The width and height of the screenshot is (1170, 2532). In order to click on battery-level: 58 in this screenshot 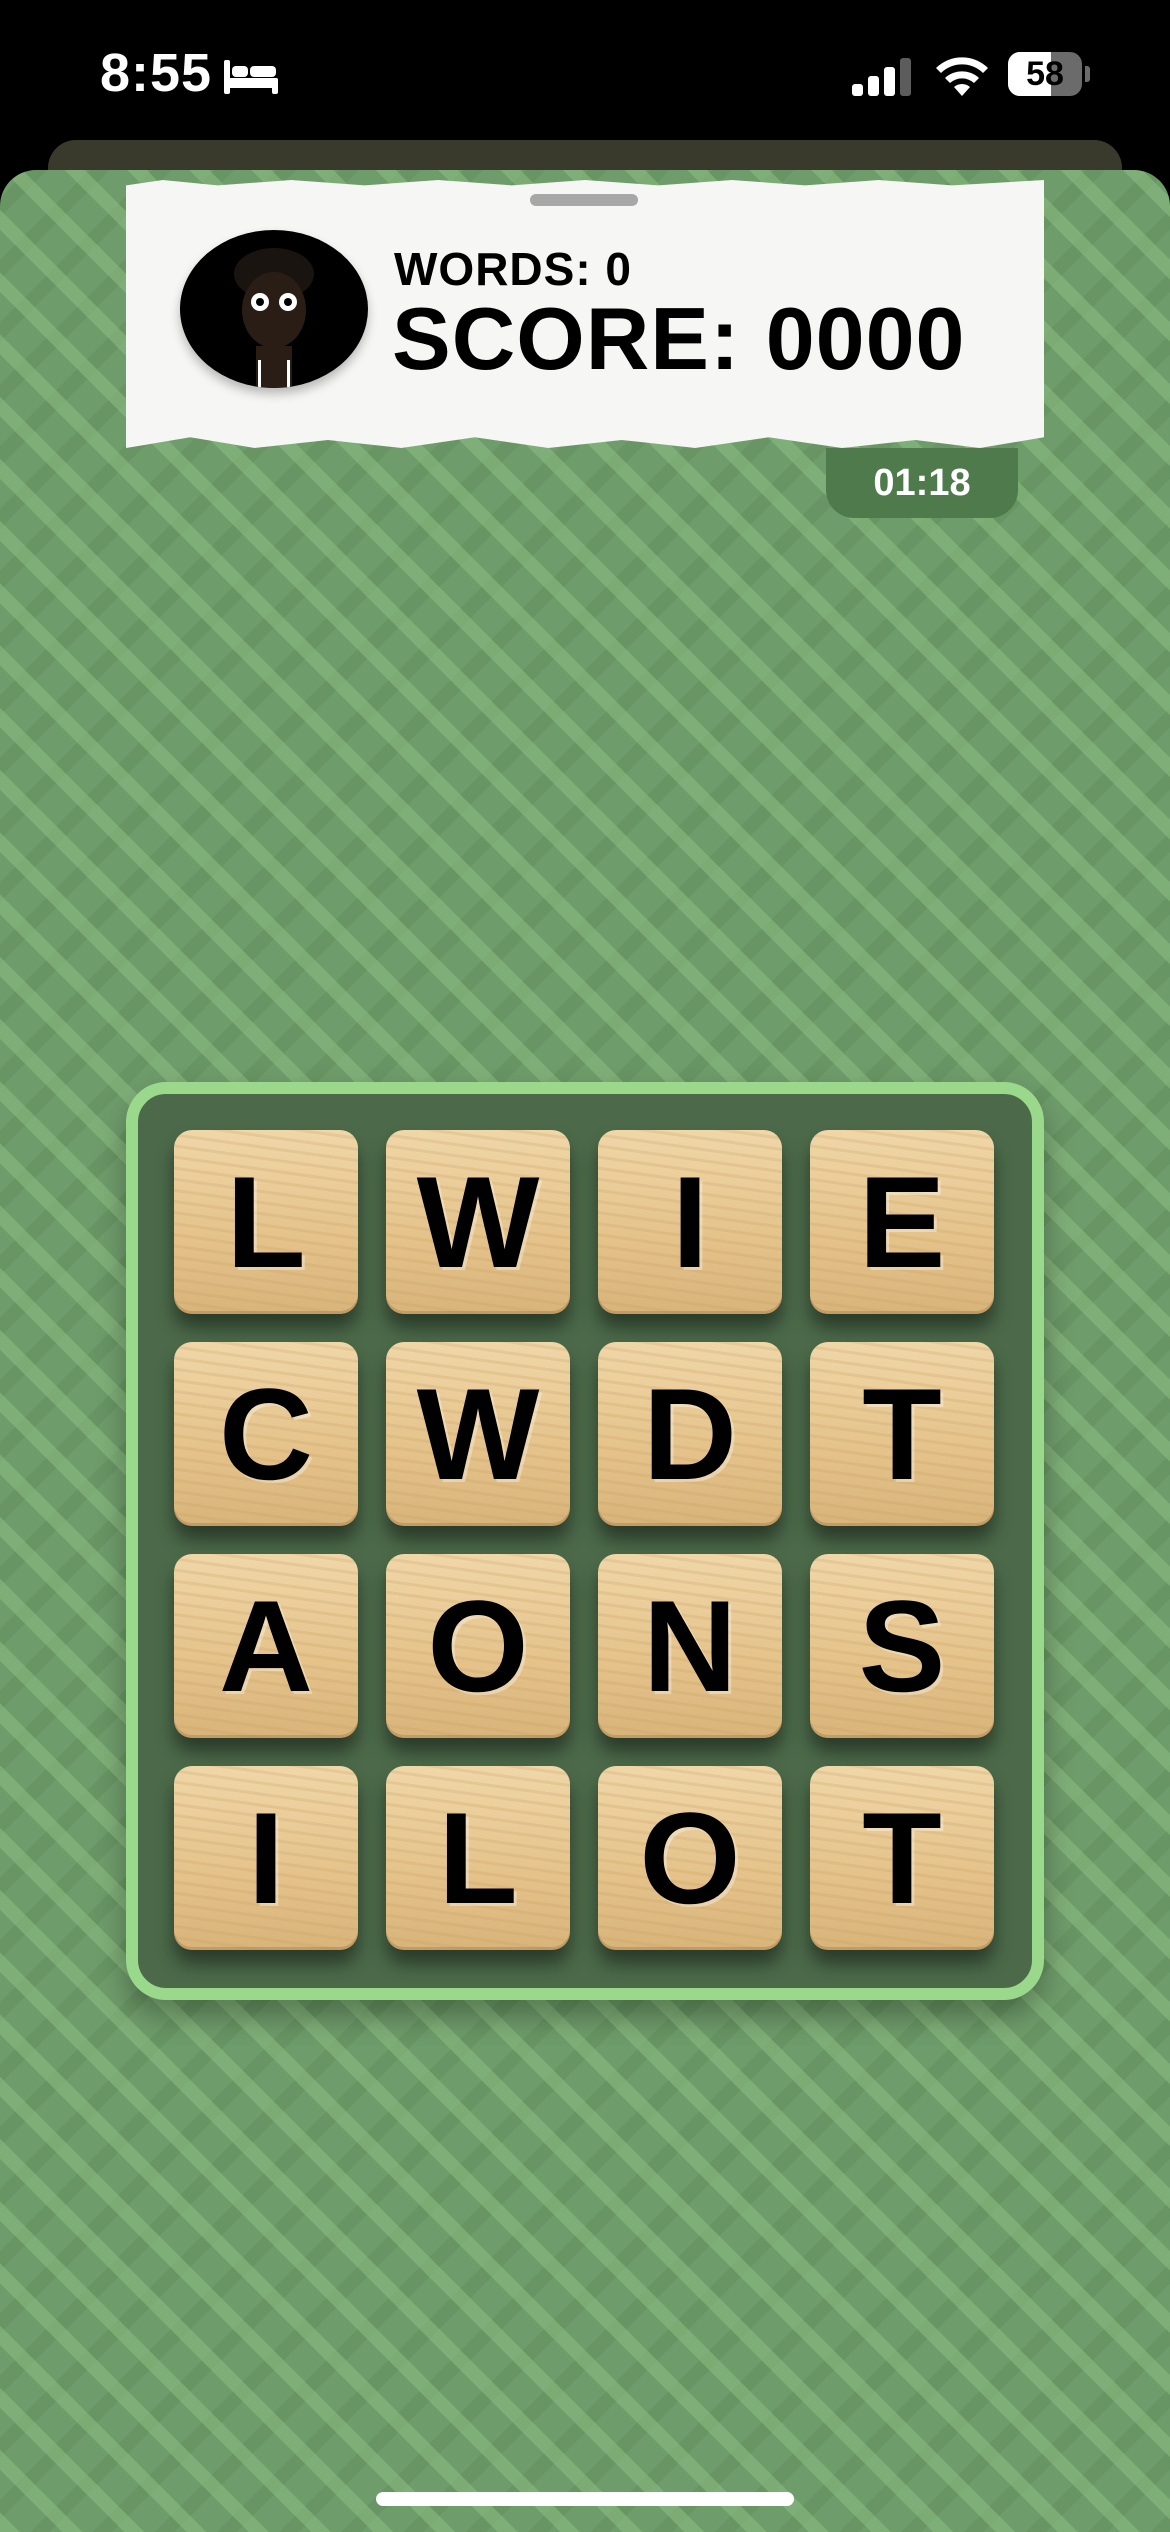, I will do `click(1045, 74)`.